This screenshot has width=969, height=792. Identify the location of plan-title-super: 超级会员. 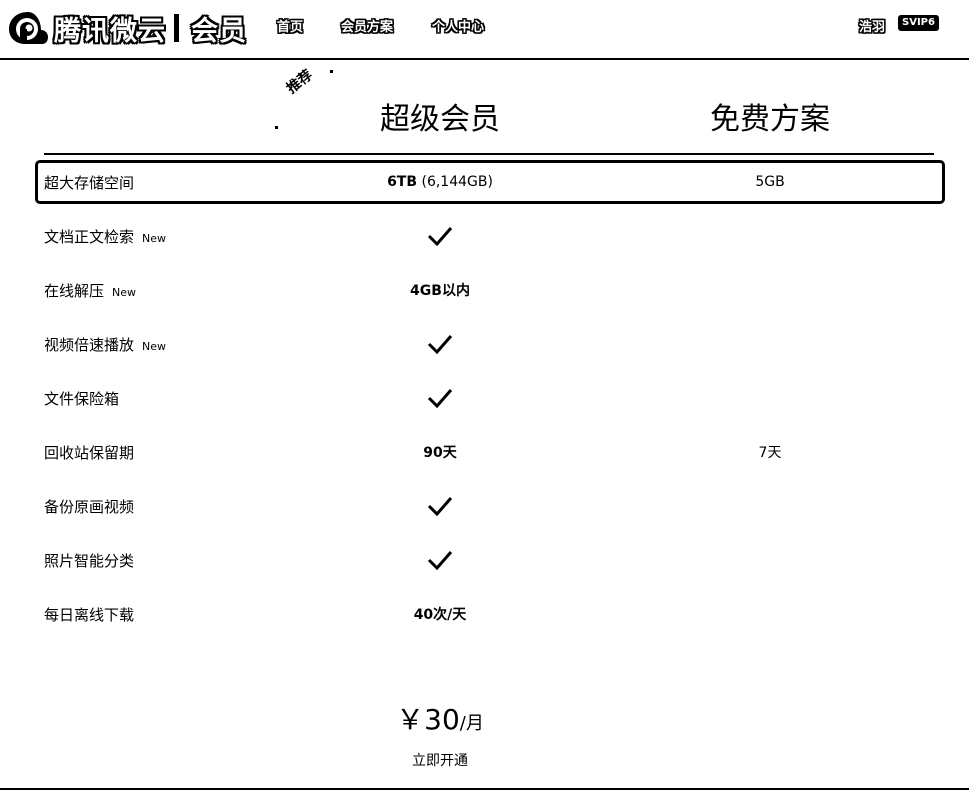
(440, 119).